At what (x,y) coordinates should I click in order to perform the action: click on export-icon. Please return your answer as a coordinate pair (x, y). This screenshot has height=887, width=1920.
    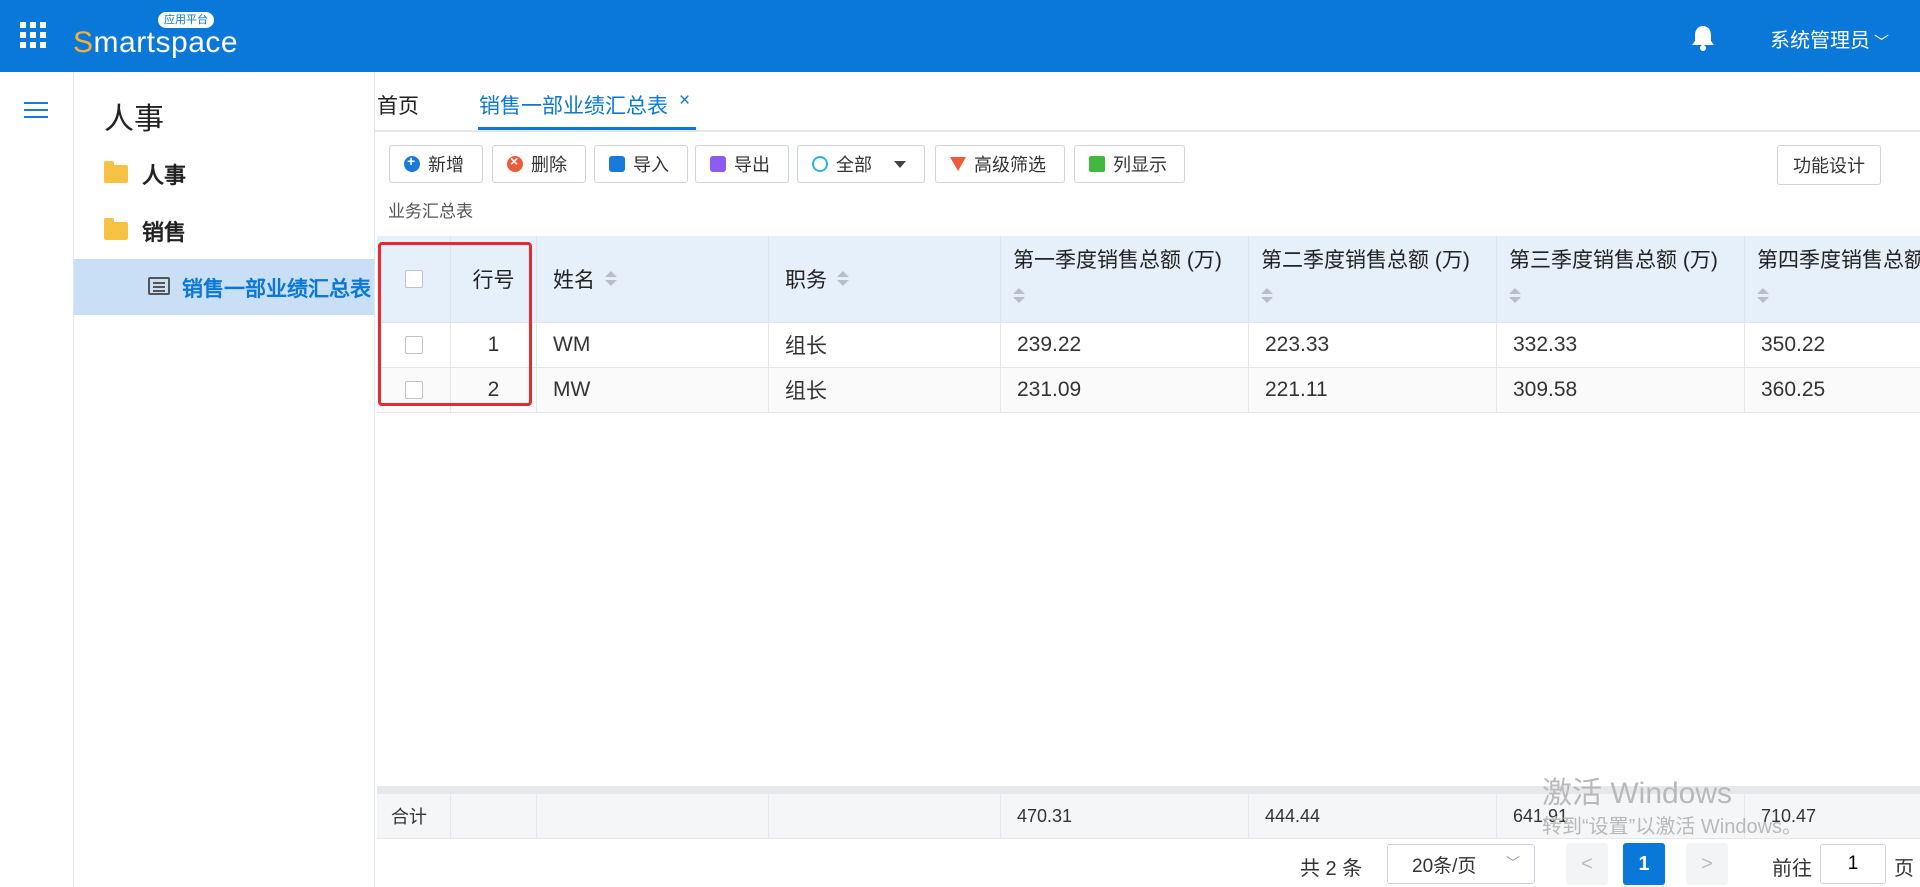
    Looking at the image, I should click on (718, 164).